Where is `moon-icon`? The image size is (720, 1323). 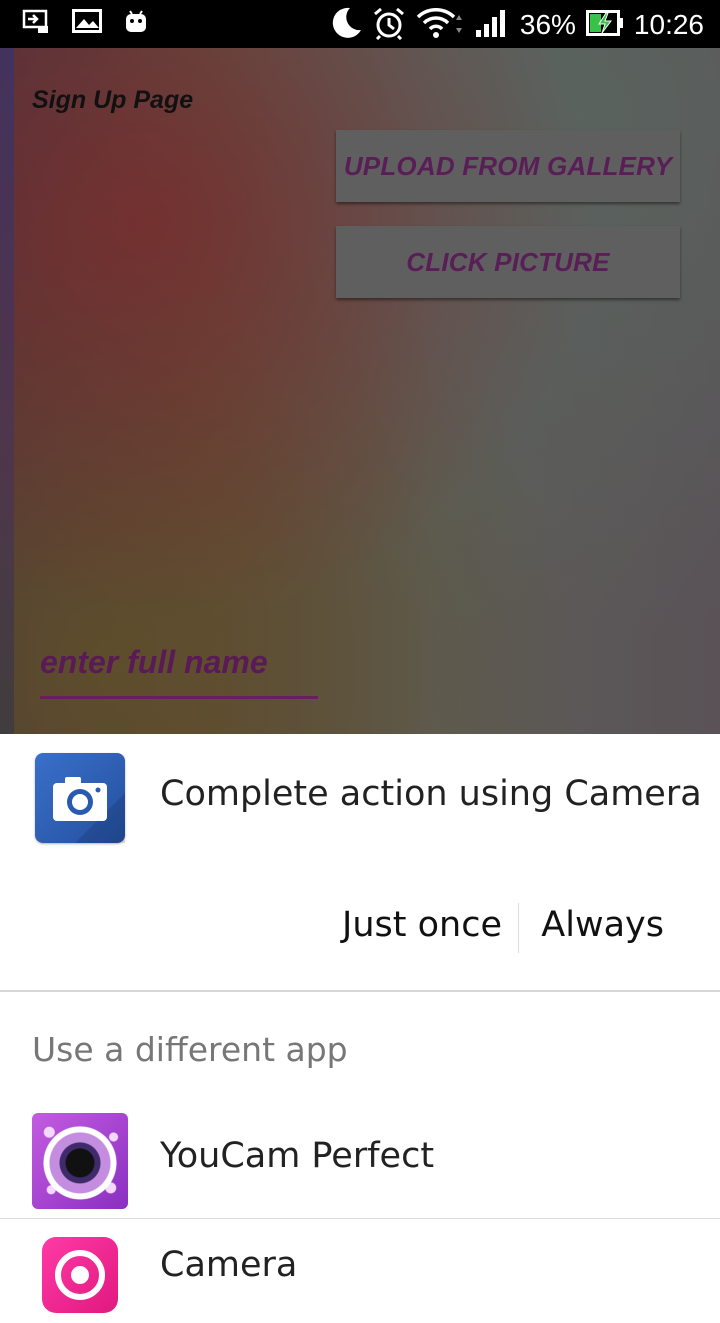
moon-icon is located at coordinates (346, 25).